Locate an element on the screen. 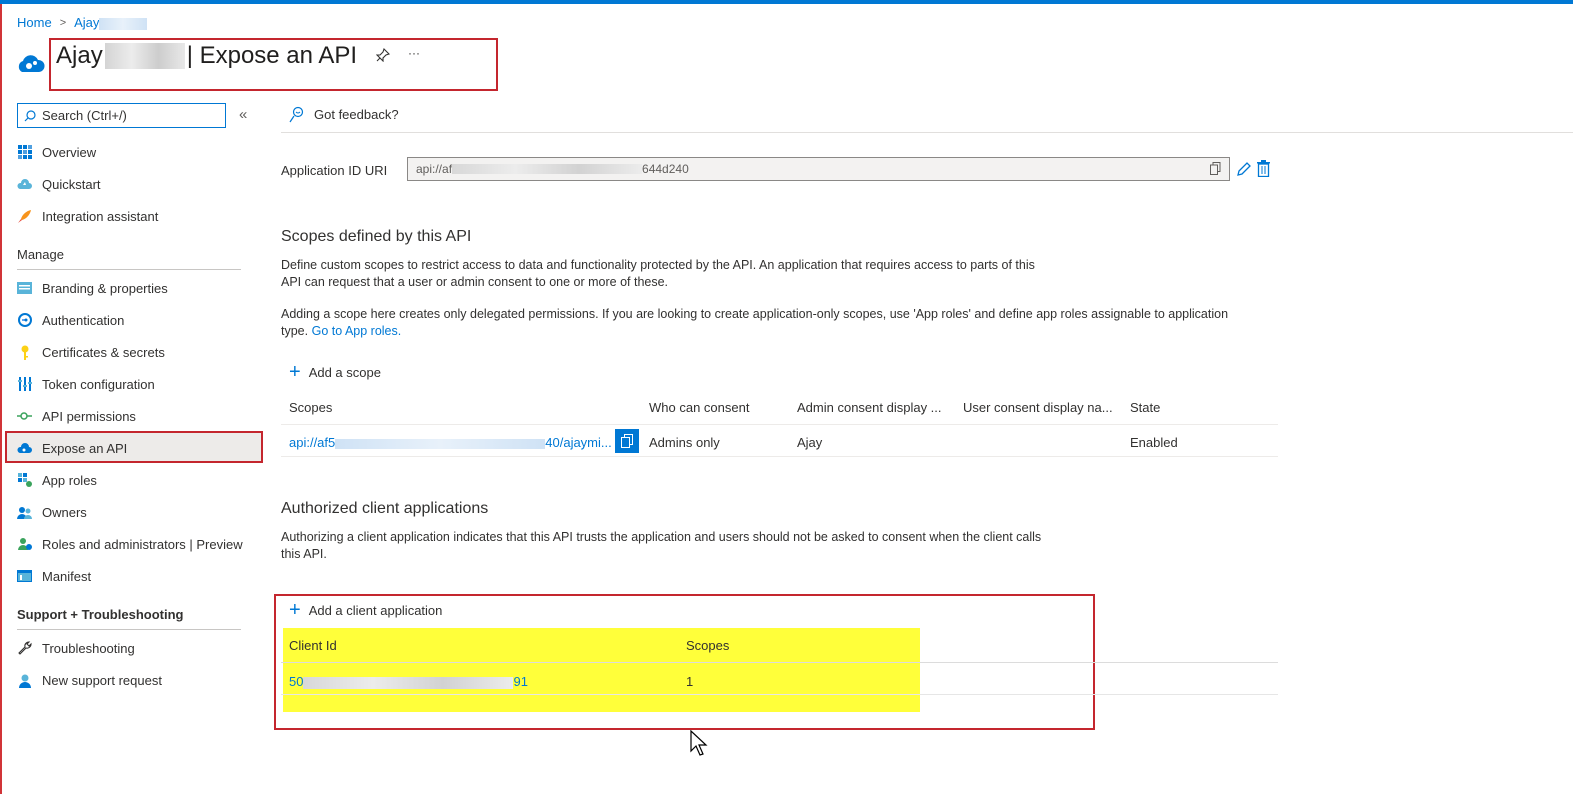  breadcrumb-current-link: Ajay is located at coordinates (111, 22).